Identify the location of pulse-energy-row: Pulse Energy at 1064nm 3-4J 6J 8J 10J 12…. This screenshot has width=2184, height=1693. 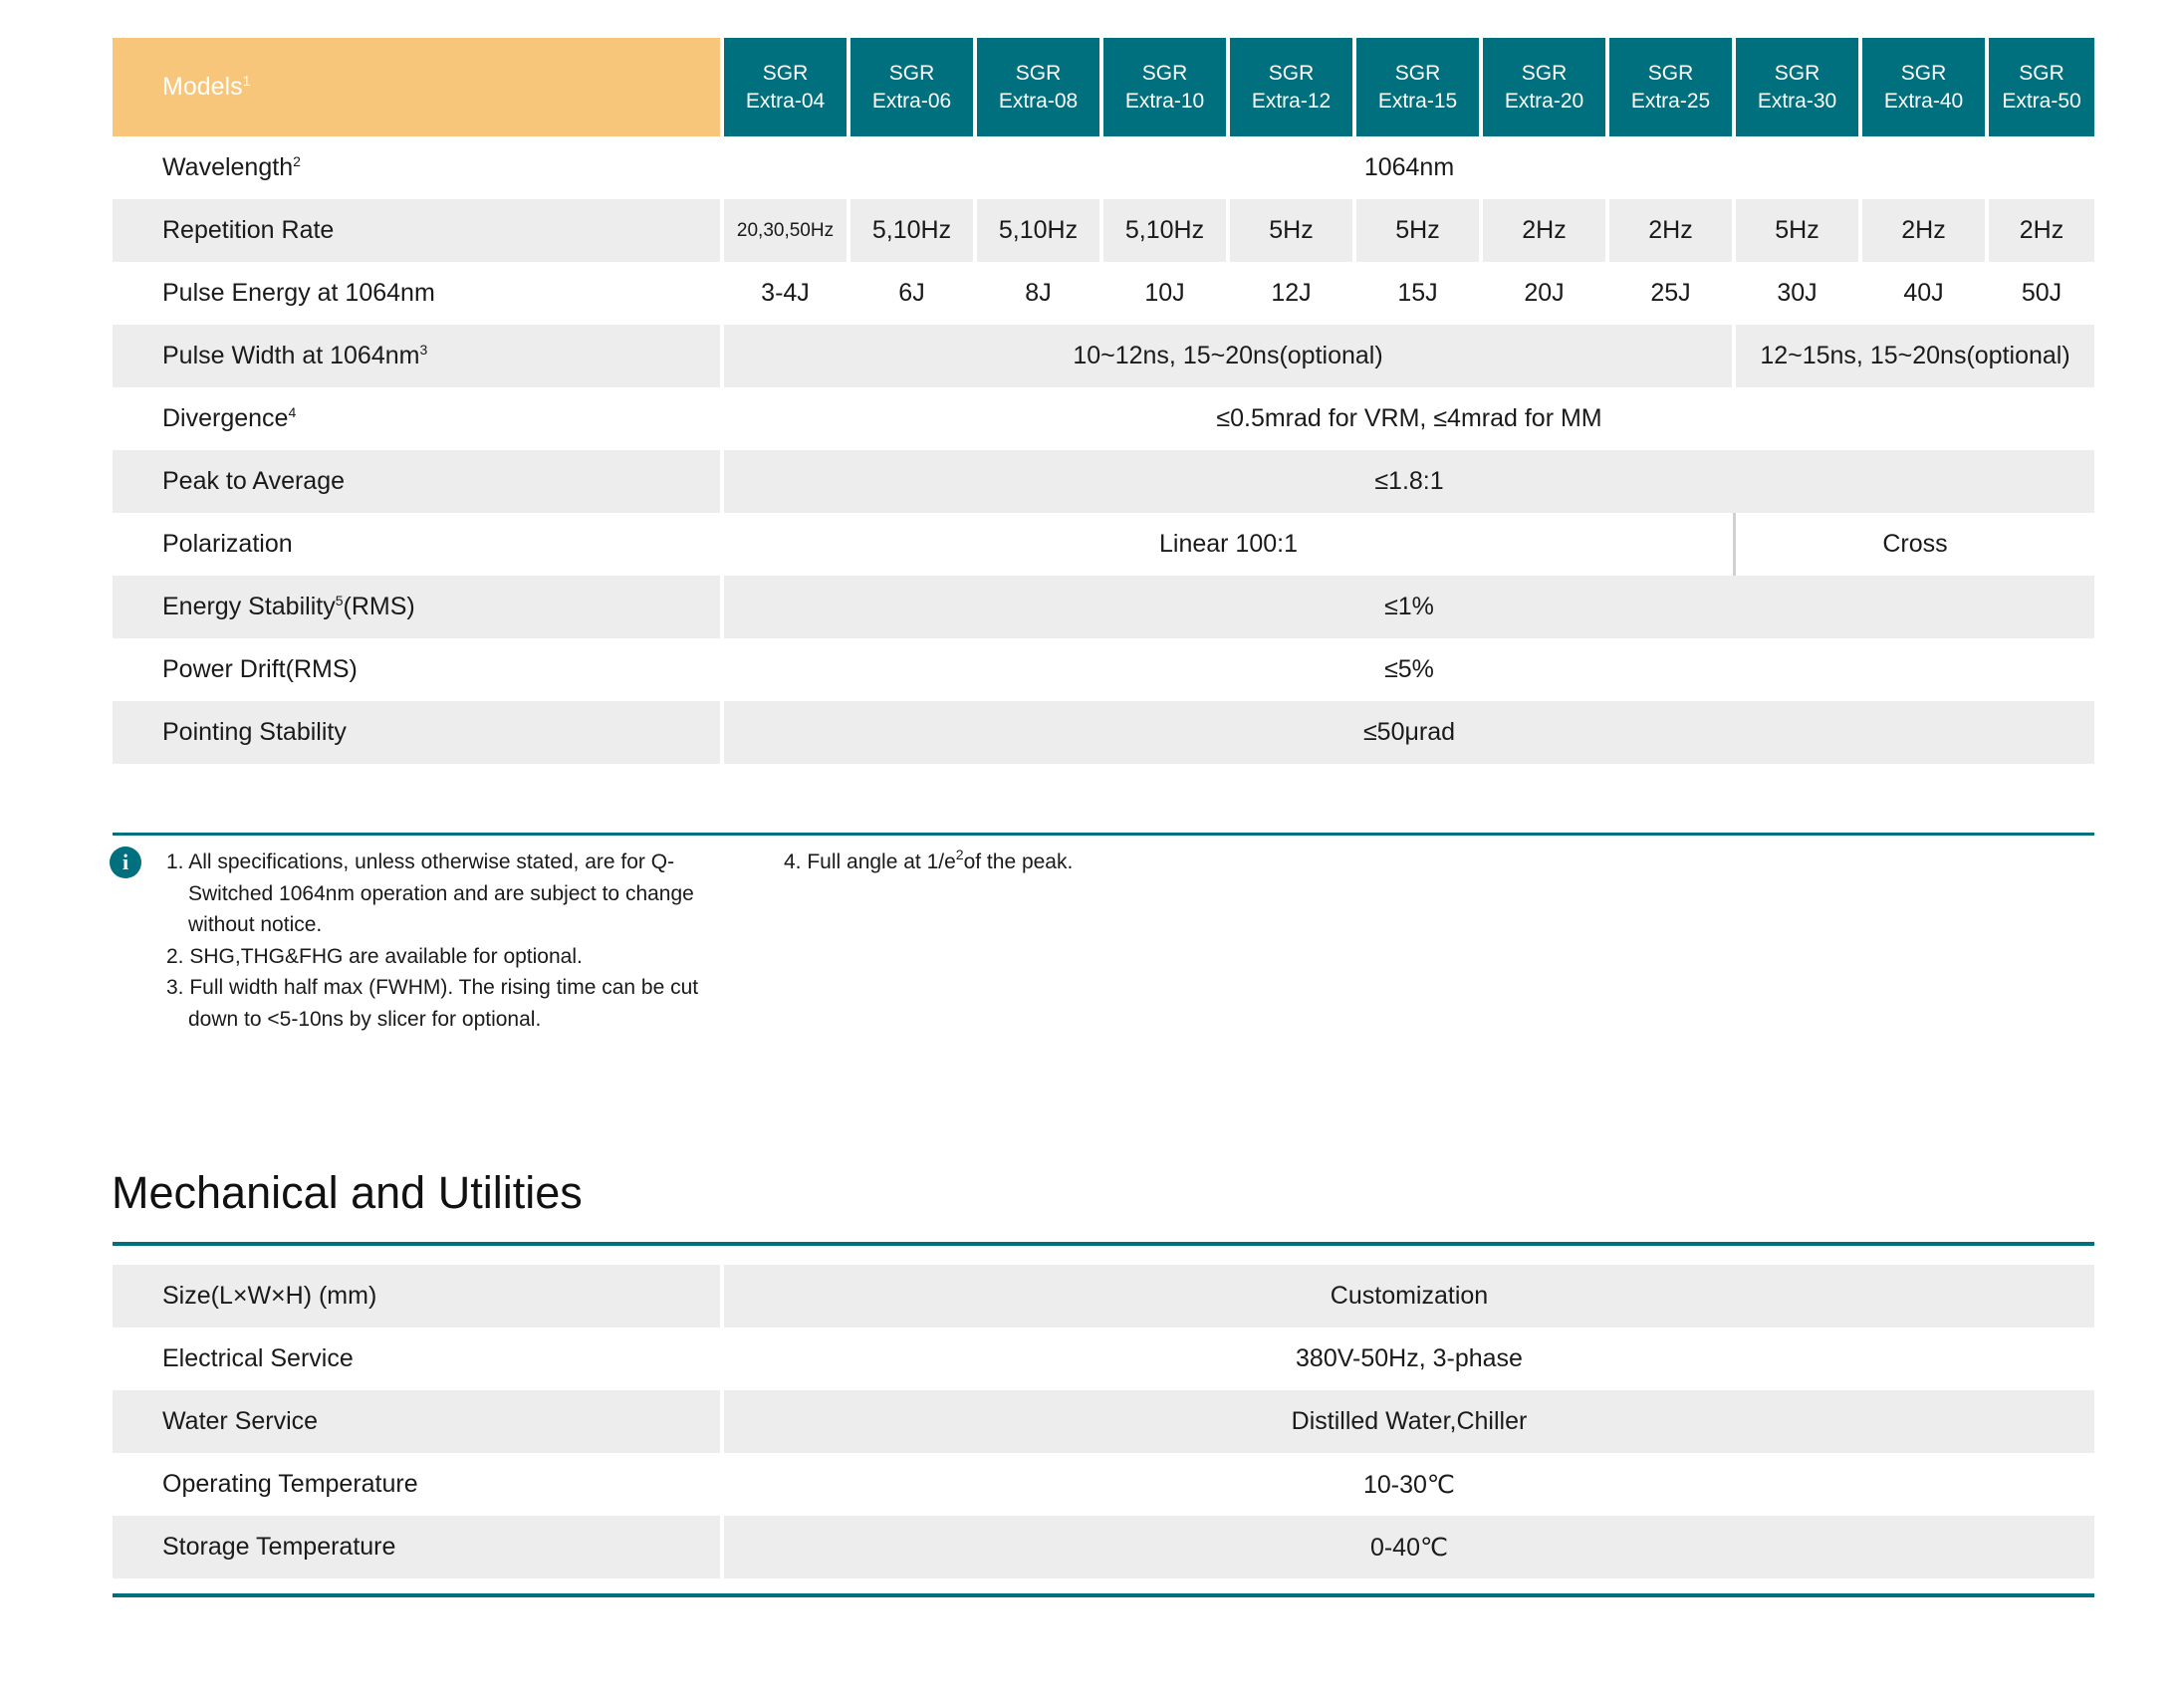
(1103, 293).